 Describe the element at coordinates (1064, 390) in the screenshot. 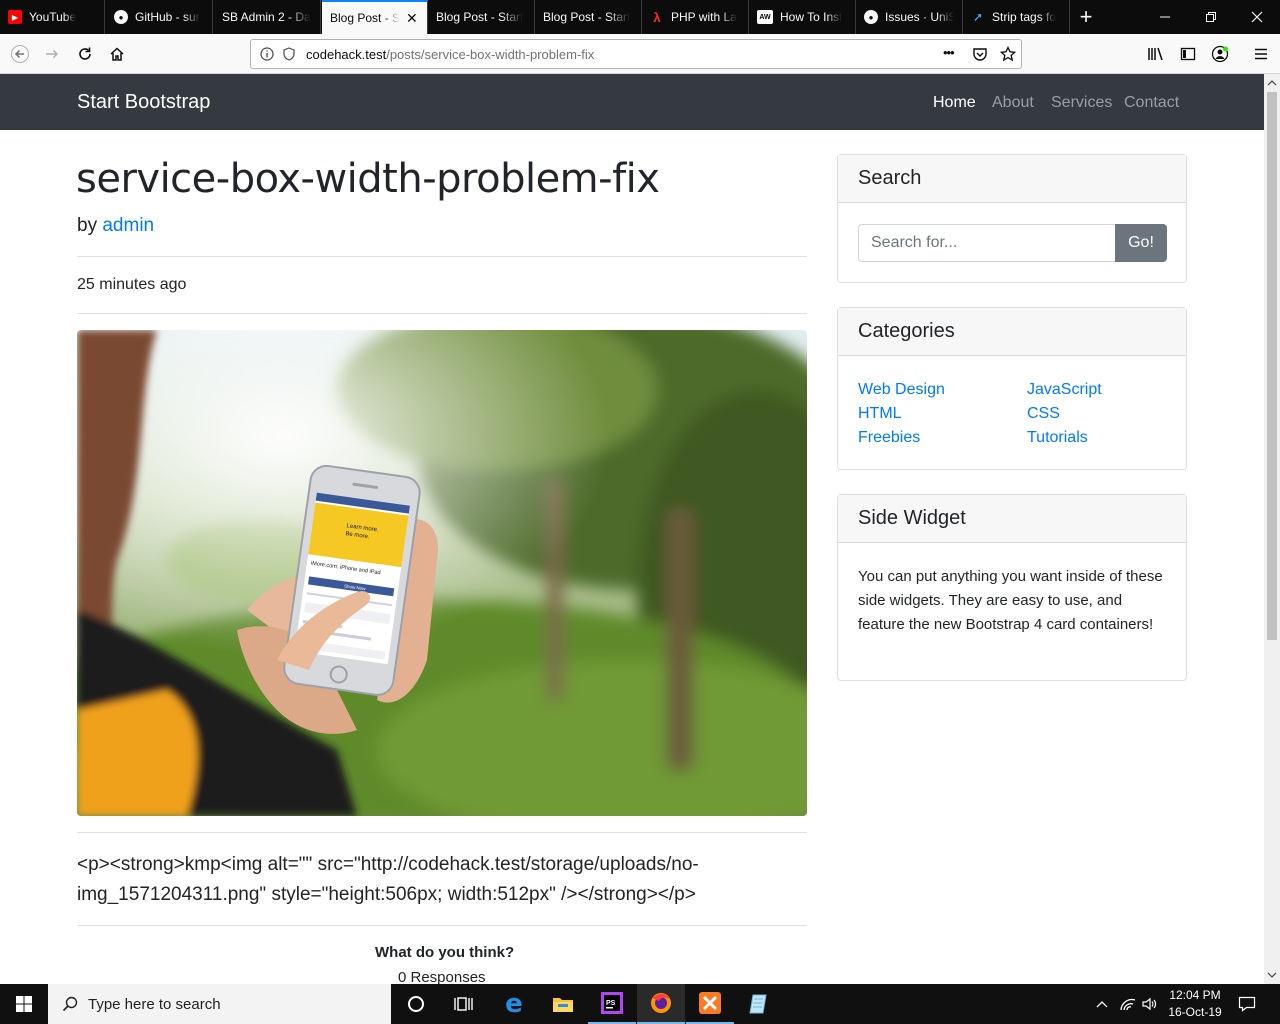

I see `category-link: JavaScript` at that location.